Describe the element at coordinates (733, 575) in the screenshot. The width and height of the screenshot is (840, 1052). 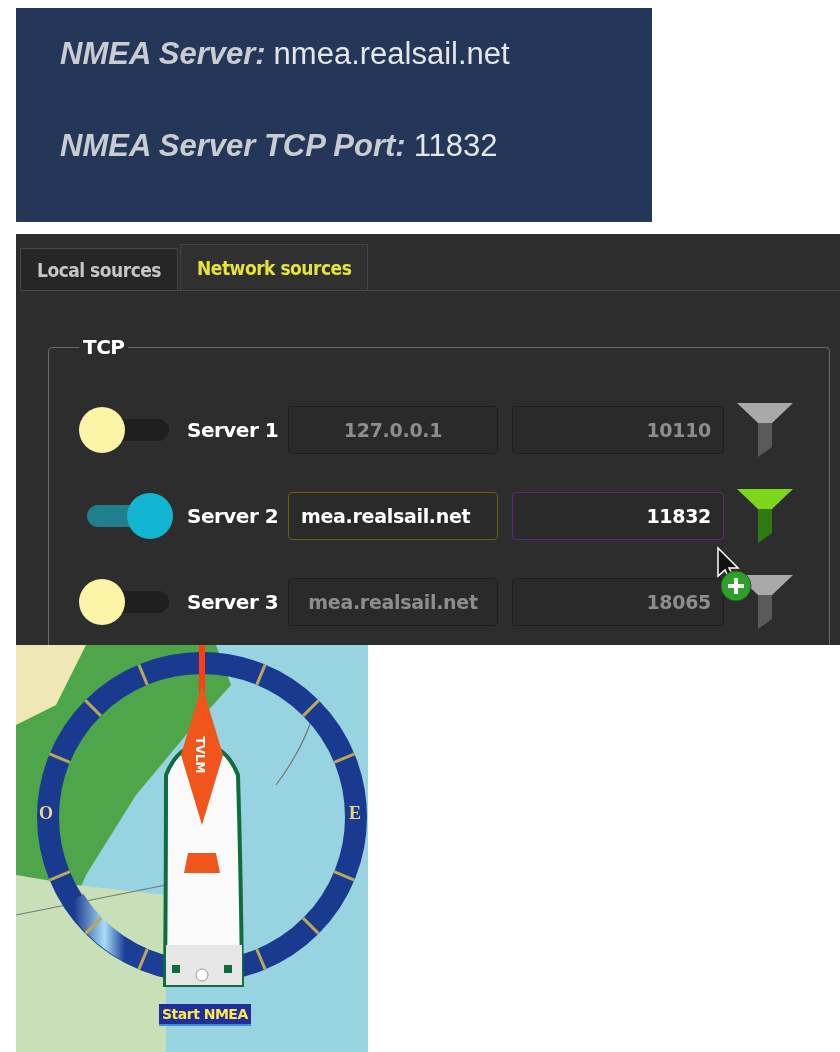
I see `add-cursor-icon` at that location.